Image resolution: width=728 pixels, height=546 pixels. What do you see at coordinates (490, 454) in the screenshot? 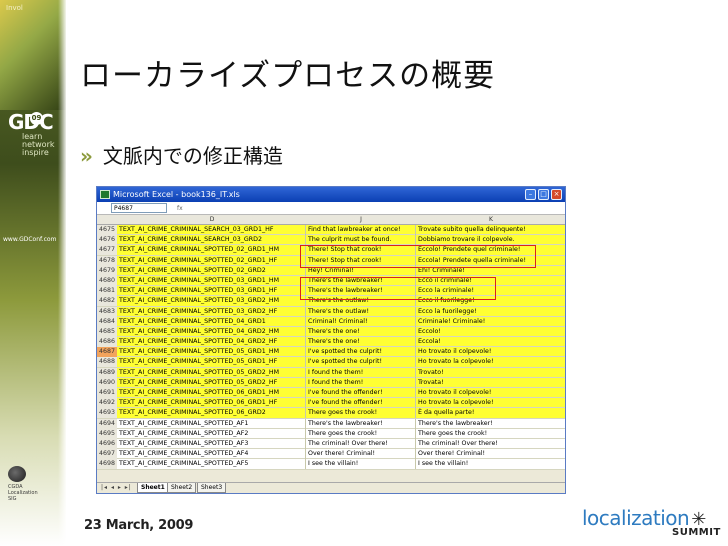
I see `cell-italian: Over there! Criminal!` at bounding box center [490, 454].